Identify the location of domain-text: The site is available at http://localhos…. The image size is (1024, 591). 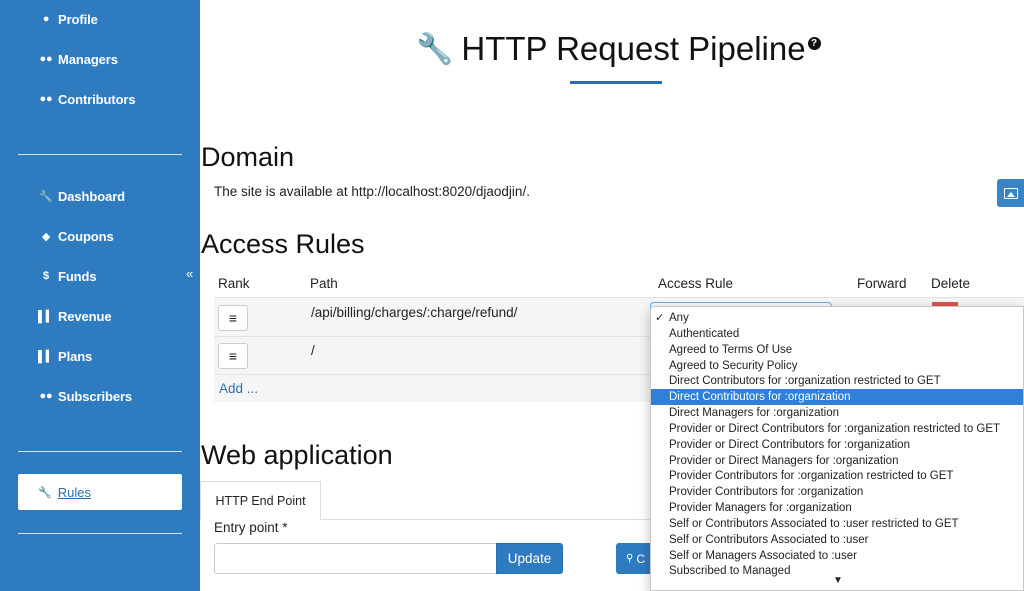
(372, 191).